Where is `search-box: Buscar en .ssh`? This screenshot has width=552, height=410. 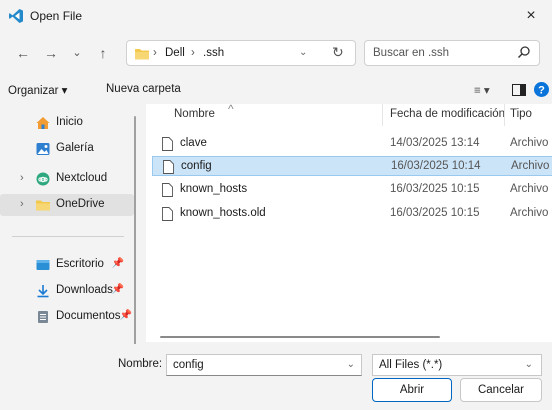 search-box: Buscar en .ssh is located at coordinates (452, 53).